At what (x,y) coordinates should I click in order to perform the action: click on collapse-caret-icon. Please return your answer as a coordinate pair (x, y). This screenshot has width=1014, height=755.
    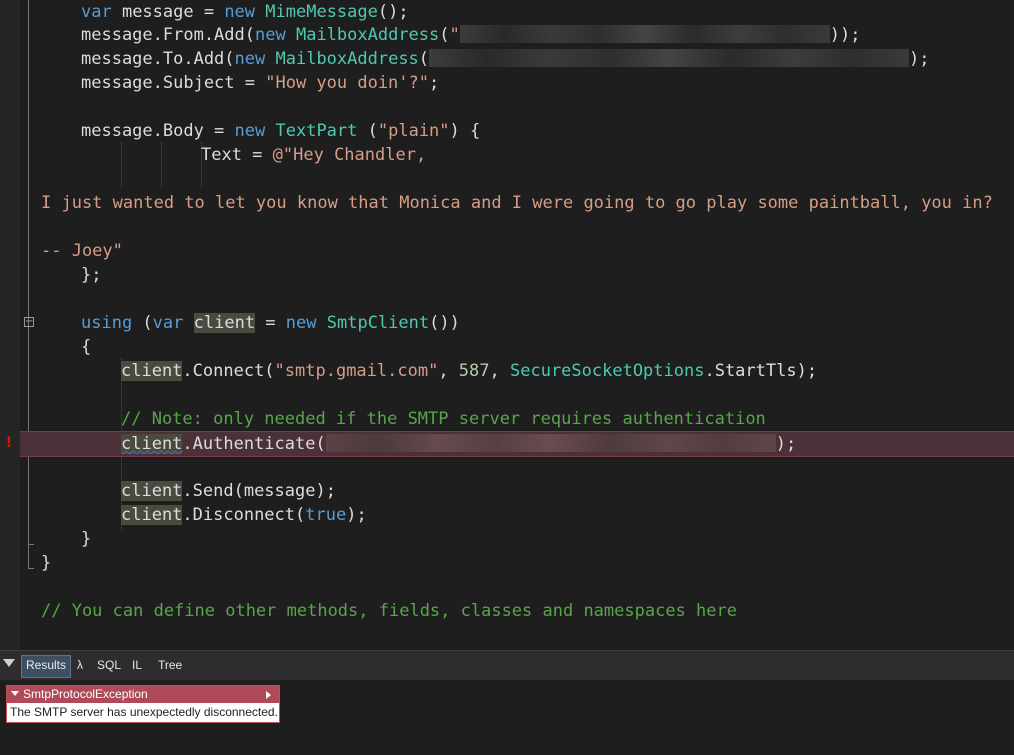
    Looking at the image, I should click on (15, 693).